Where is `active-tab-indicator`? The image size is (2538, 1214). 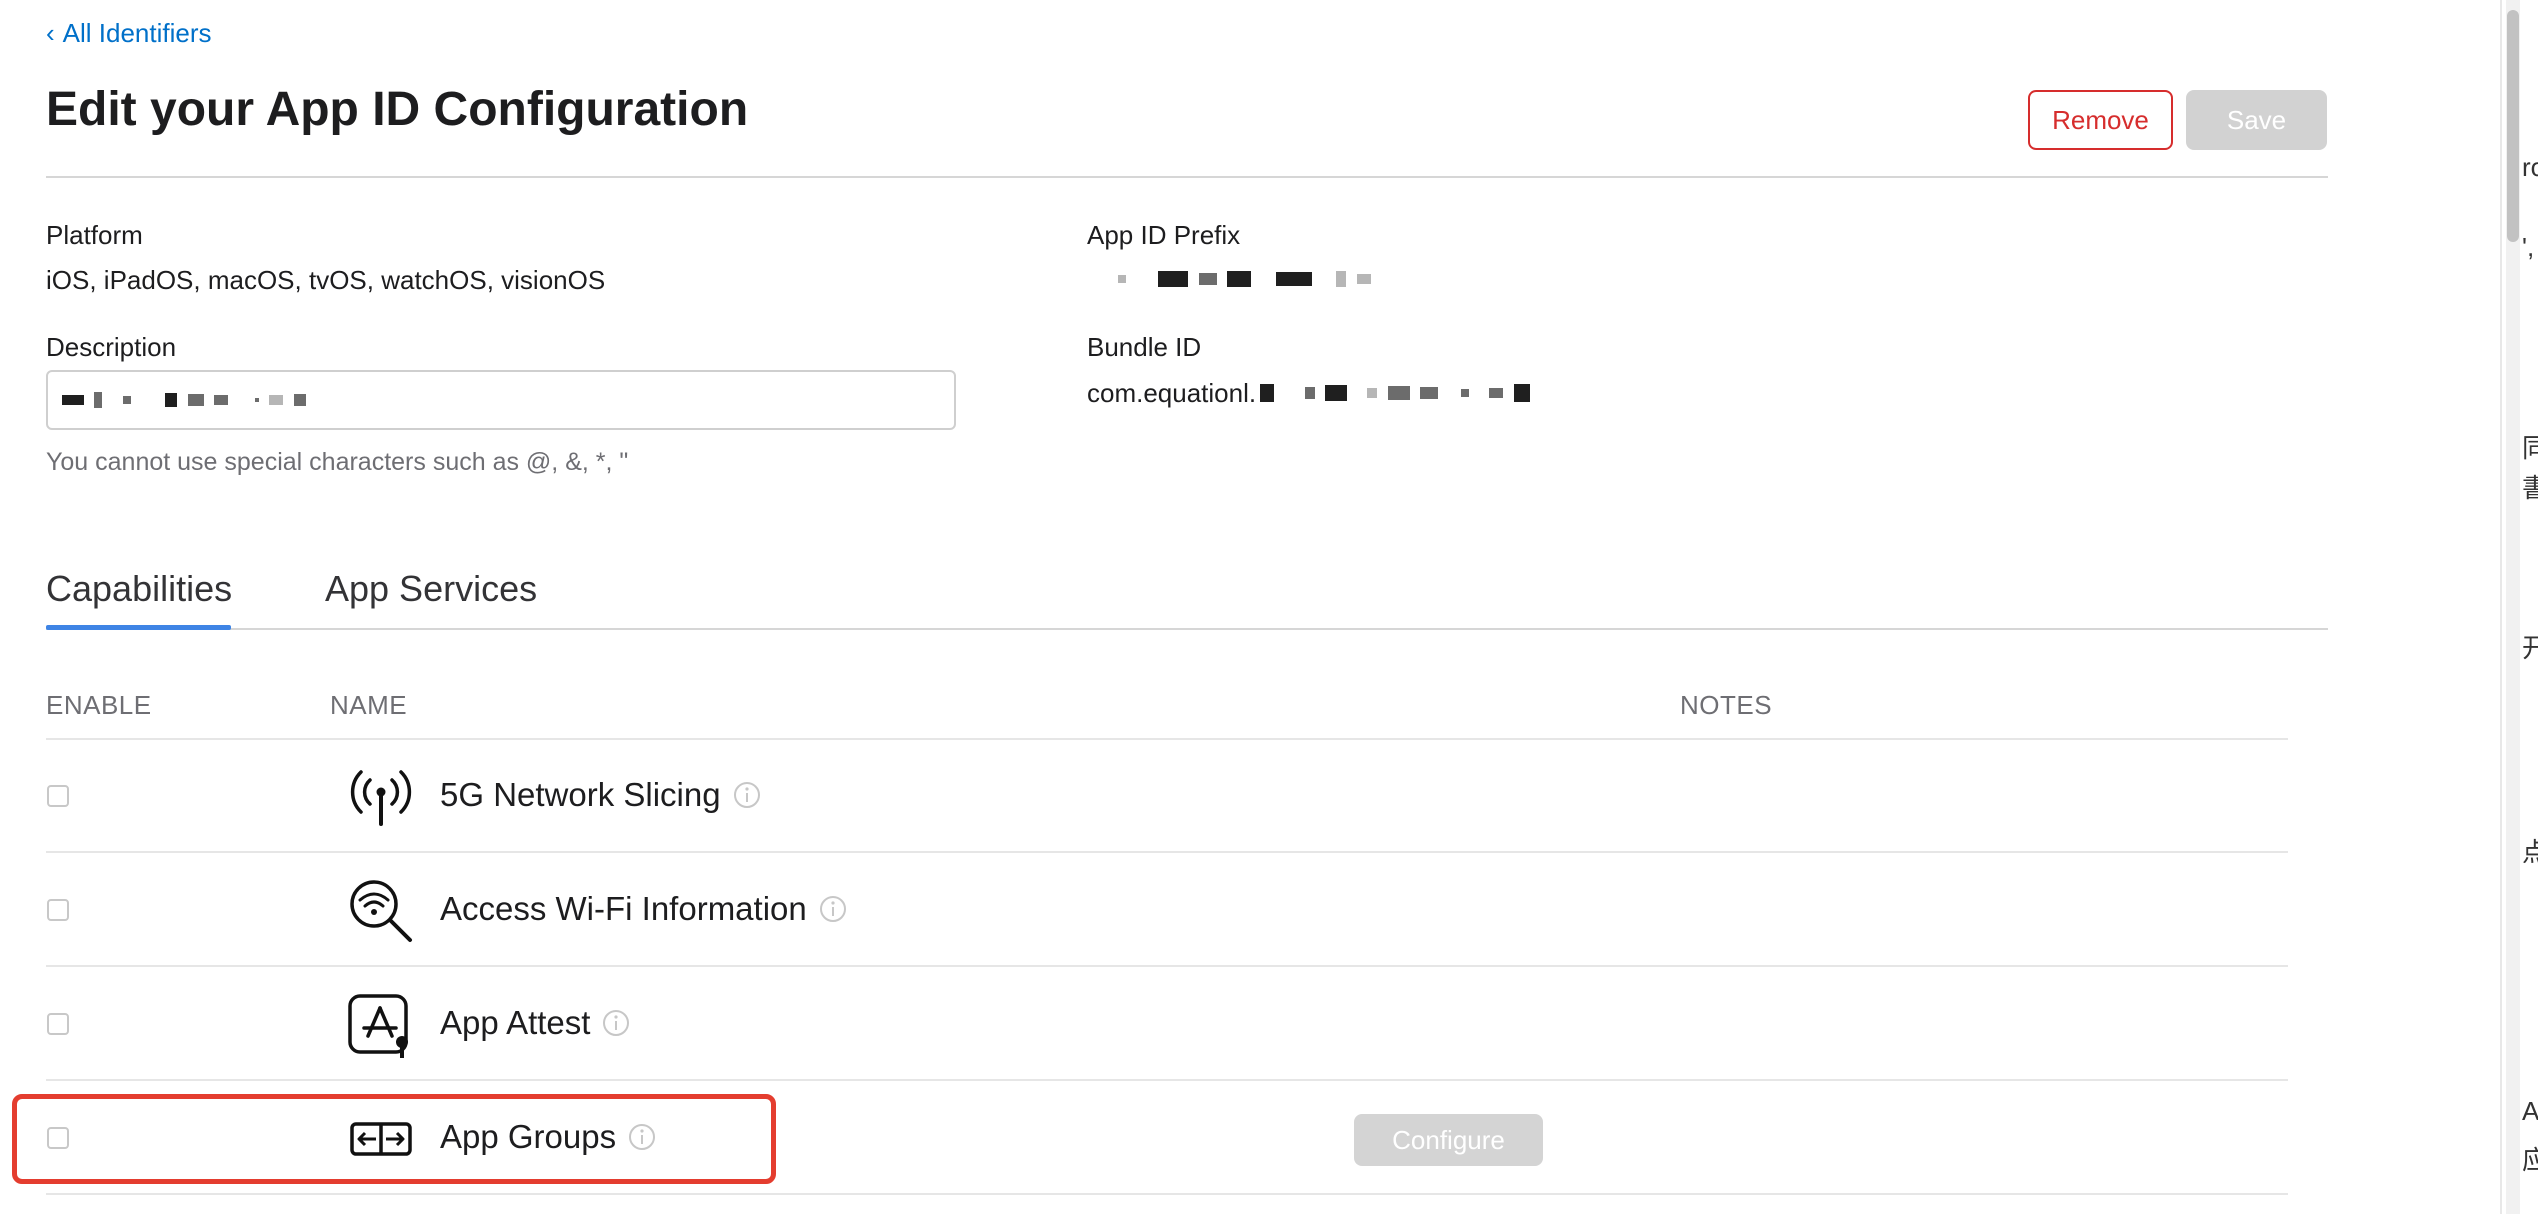 active-tab-indicator is located at coordinates (138, 627).